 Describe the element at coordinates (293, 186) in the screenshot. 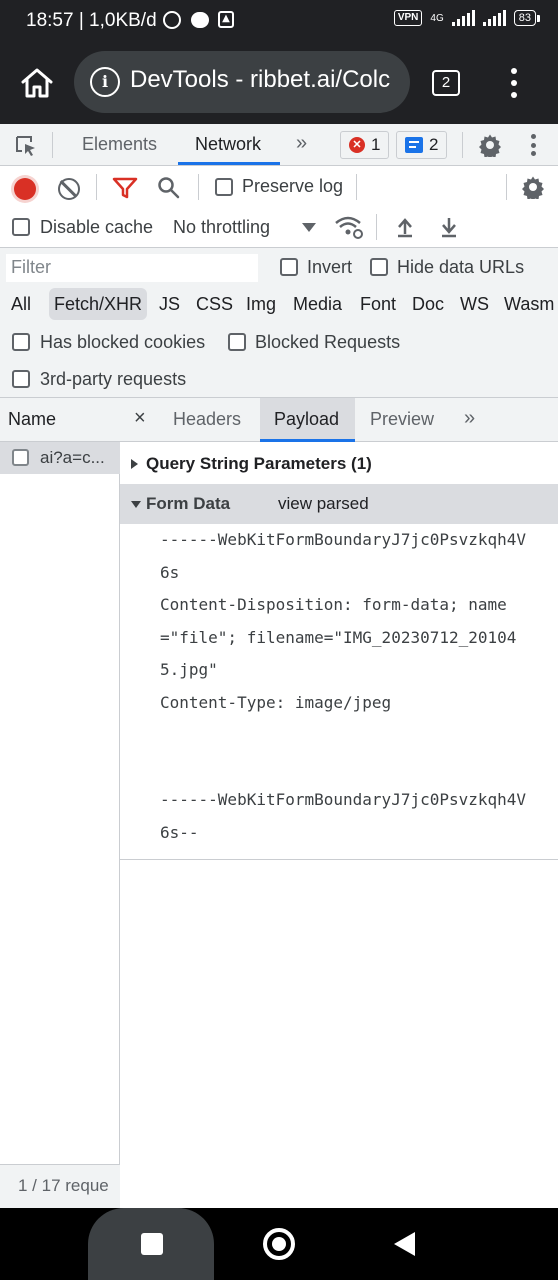

I see `preserve-log-label: Preserve log` at that location.